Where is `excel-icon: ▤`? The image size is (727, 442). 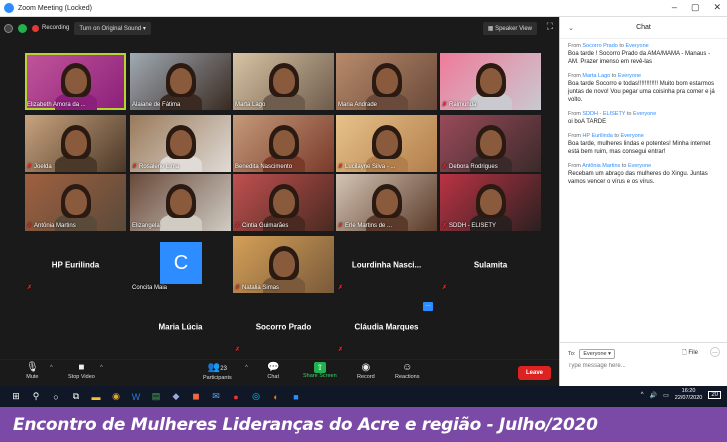 excel-icon: ▤ is located at coordinates (156, 397).